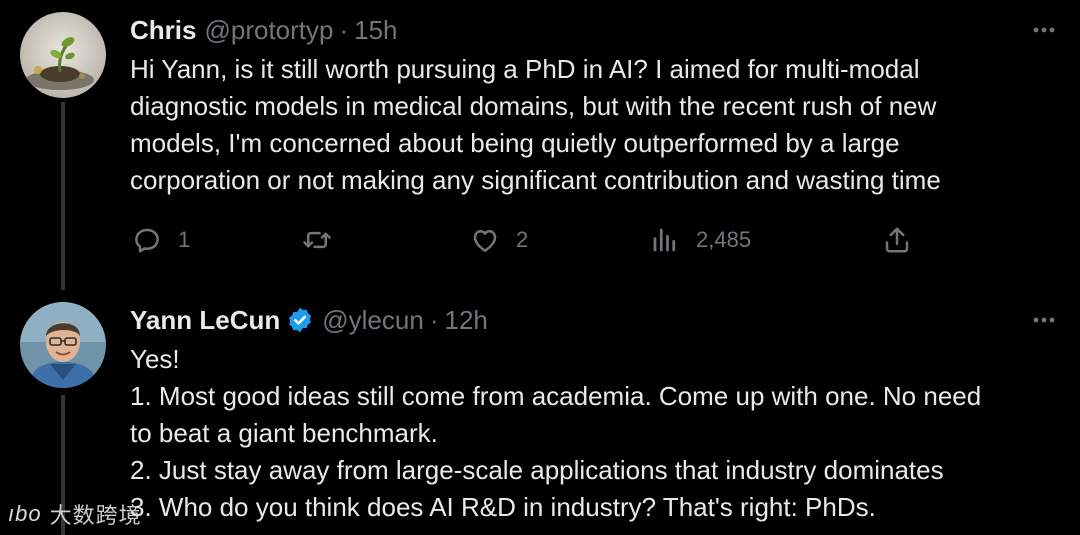 The height and width of the screenshot is (535, 1080). I want to click on retweet-button, so click(325, 240).